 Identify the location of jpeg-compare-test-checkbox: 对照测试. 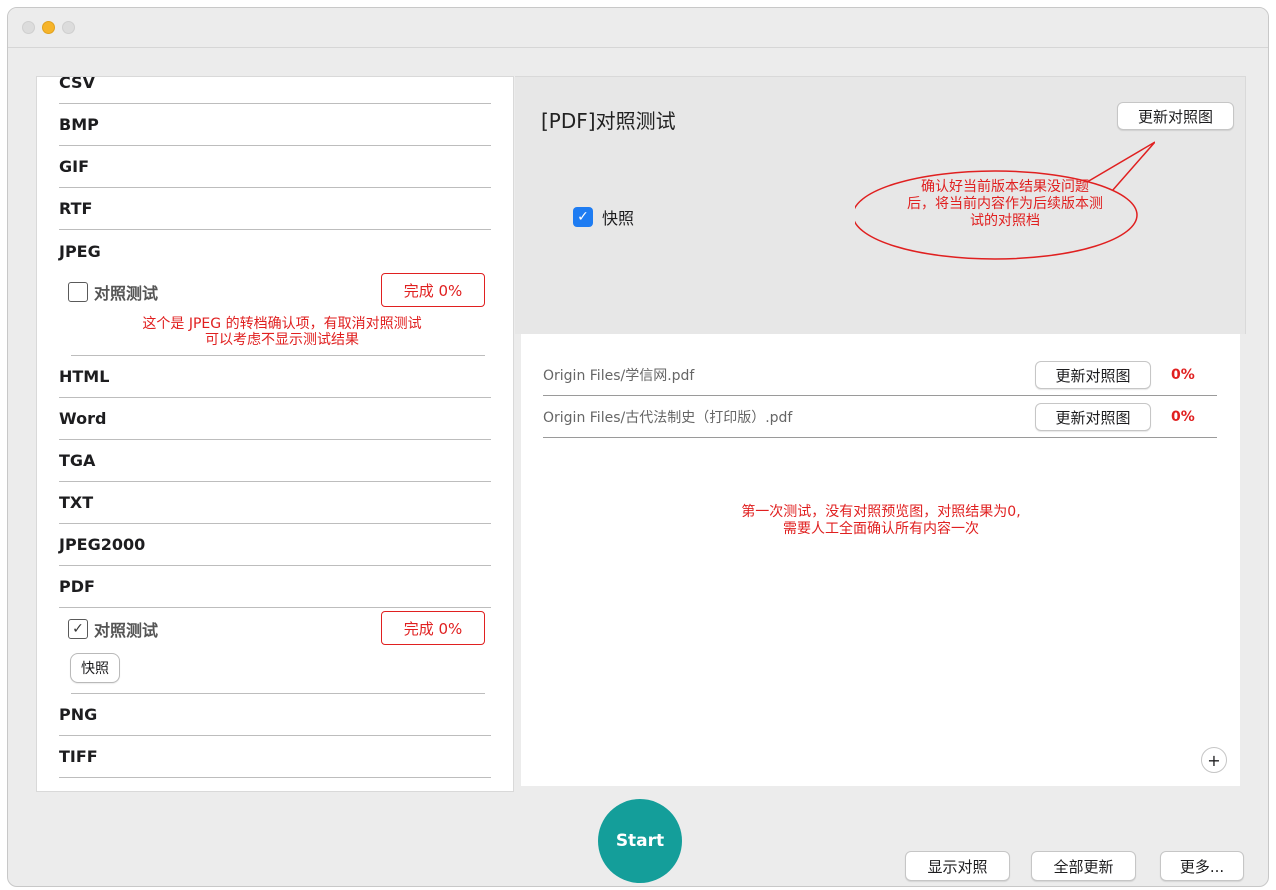
(113, 292).